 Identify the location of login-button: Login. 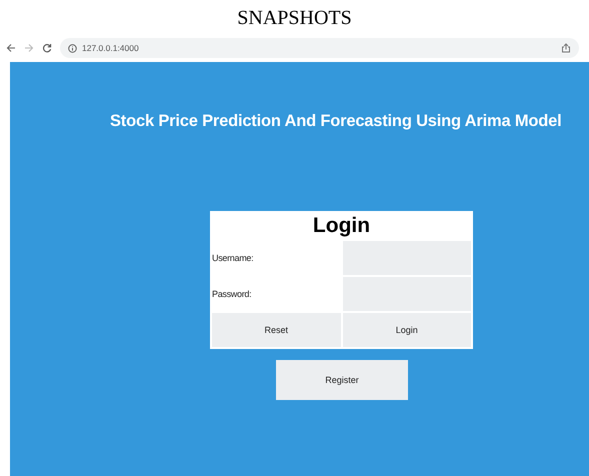
(406, 330).